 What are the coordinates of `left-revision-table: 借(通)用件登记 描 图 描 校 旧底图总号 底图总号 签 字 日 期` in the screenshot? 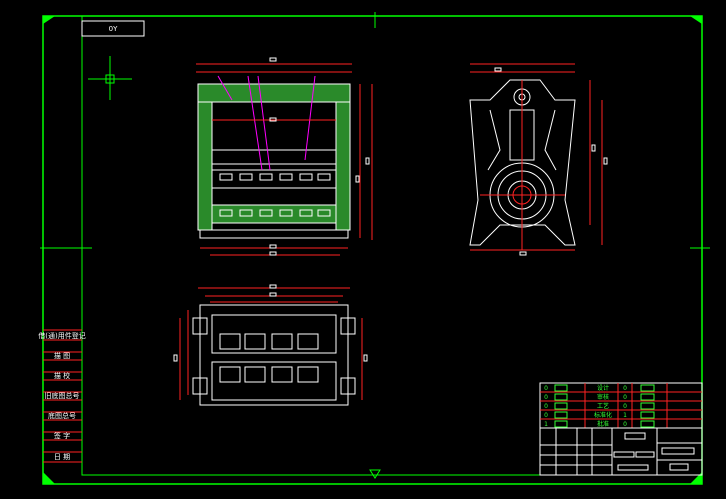 It's located at (62, 396).